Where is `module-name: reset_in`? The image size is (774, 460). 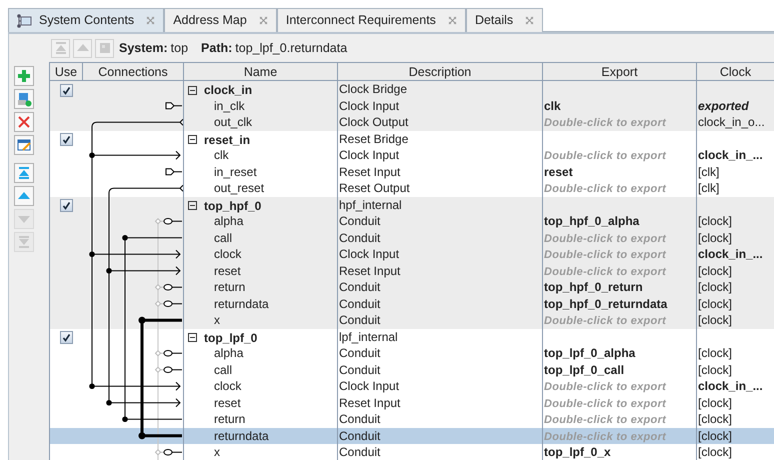
module-name: reset_in is located at coordinates (227, 140).